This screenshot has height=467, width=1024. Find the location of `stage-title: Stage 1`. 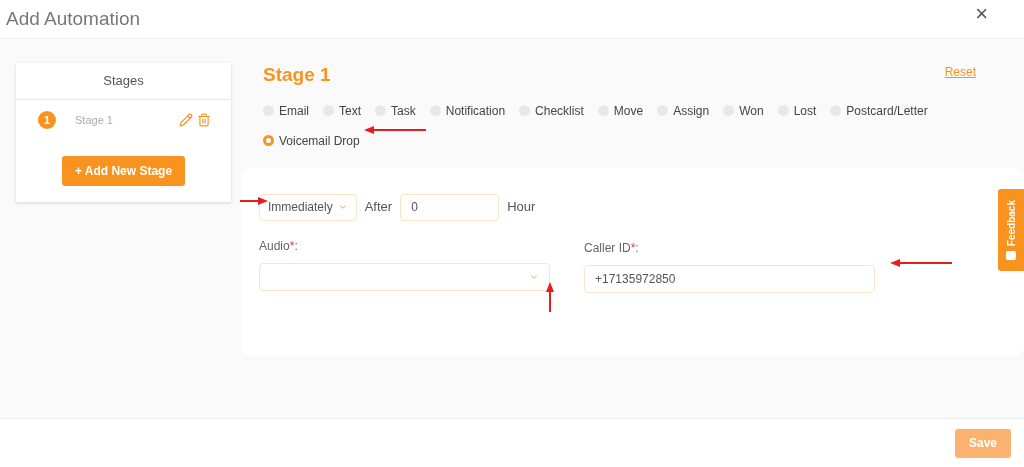

stage-title: Stage 1 is located at coordinates (297, 75).